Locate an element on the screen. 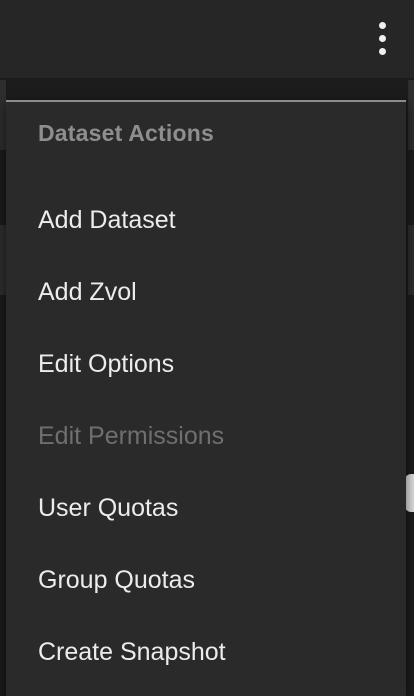 The image size is (414, 696). more-vert-icon is located at coordinates (382, 38).